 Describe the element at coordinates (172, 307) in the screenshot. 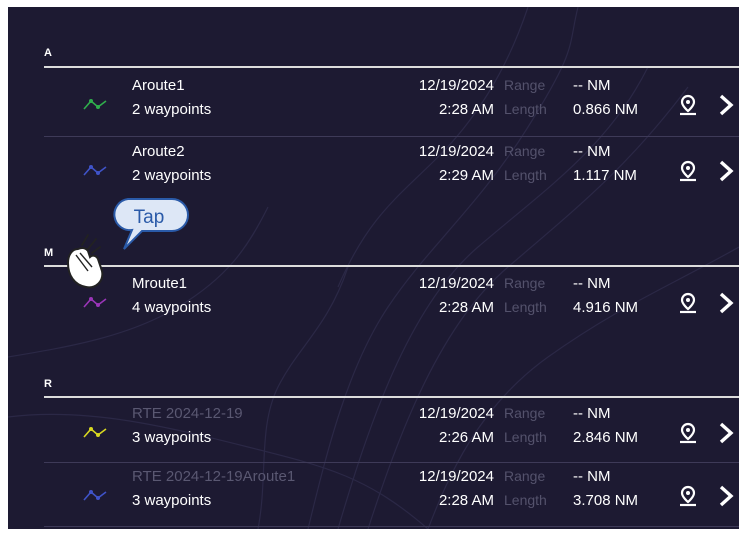

I see `route-waypoint-count: 4 waypoints` at that location.